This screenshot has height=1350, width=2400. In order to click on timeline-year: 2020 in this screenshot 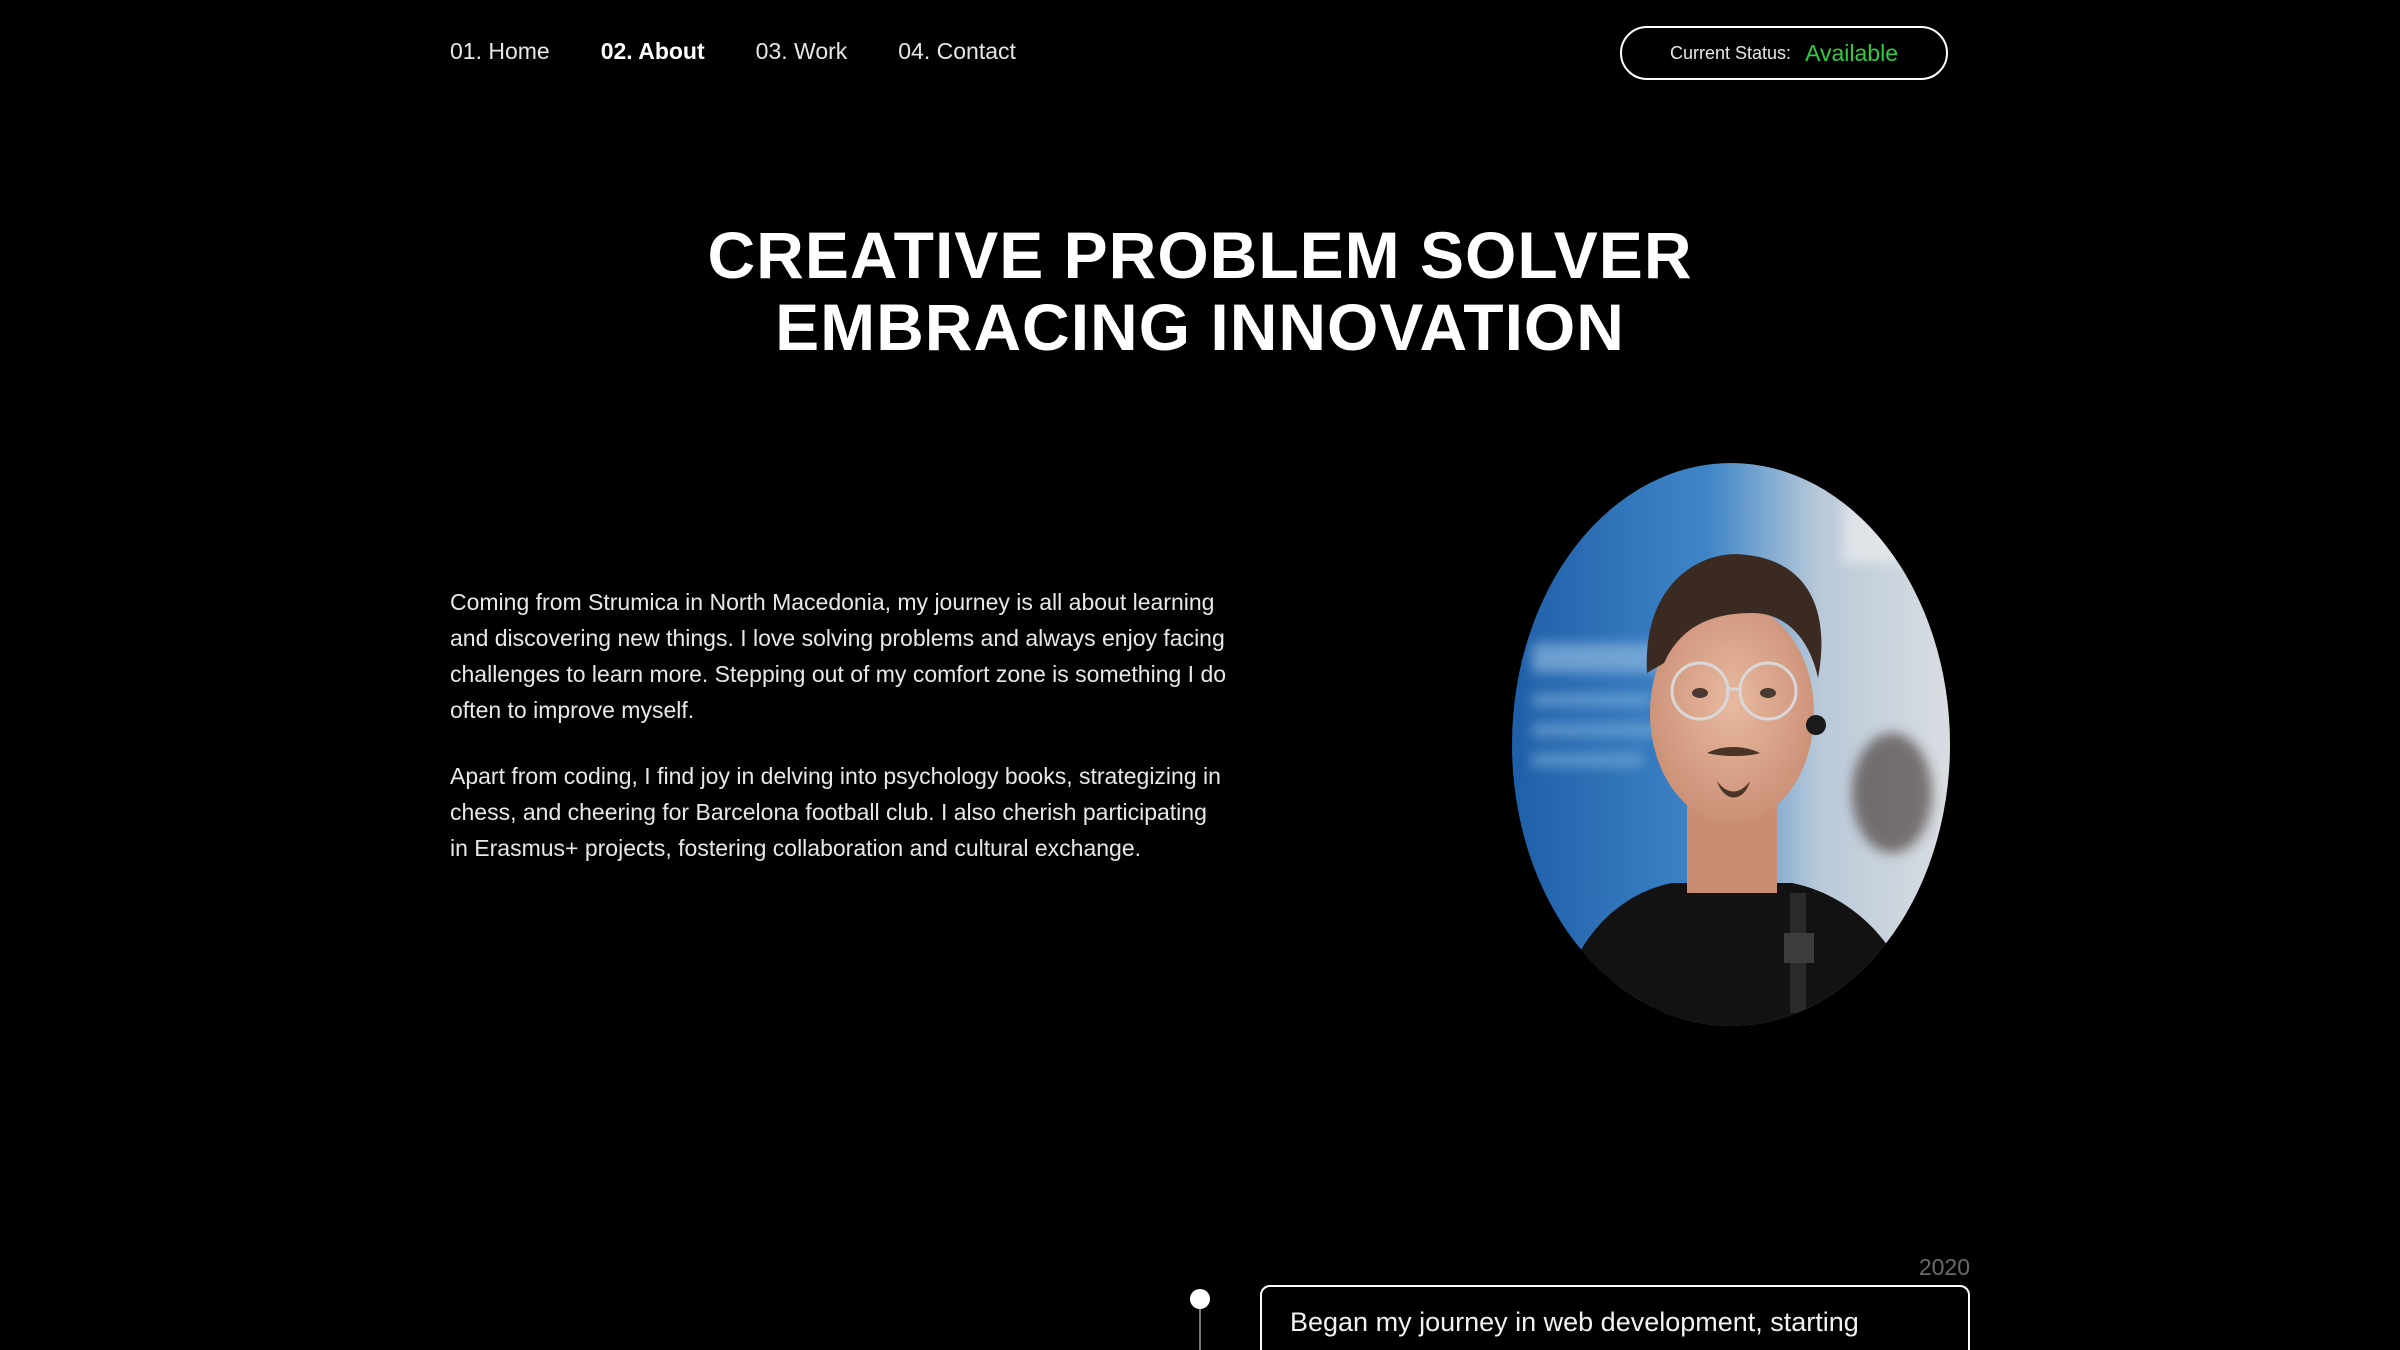, I will do `click(1944, 1267)`.